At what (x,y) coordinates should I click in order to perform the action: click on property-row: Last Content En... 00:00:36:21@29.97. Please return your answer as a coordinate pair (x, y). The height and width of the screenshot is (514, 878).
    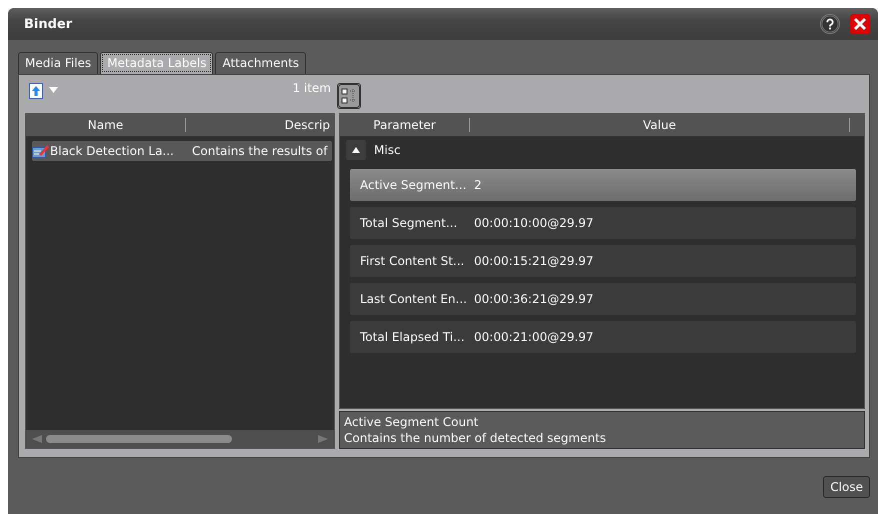
    Looking at the image, I should click on (603, 299).